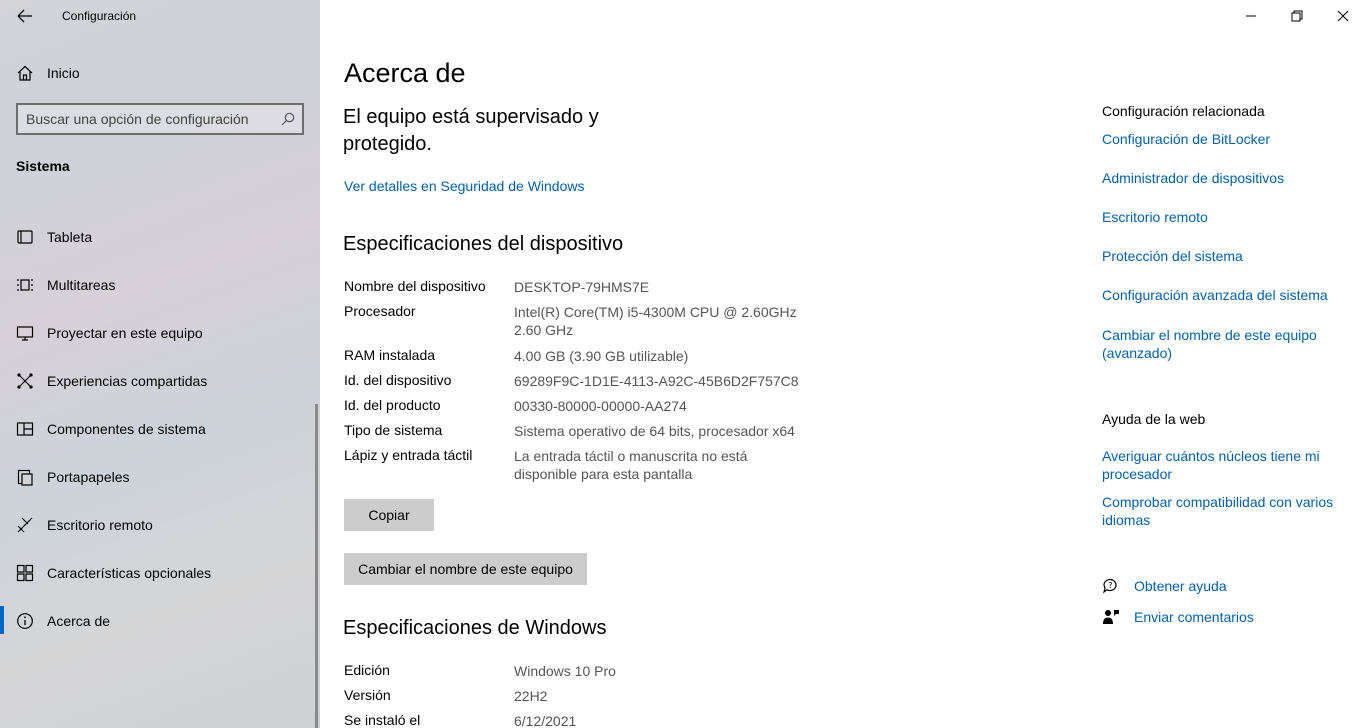  I want to click on sidebar-item-label: Acerca de, so click(79, 621).